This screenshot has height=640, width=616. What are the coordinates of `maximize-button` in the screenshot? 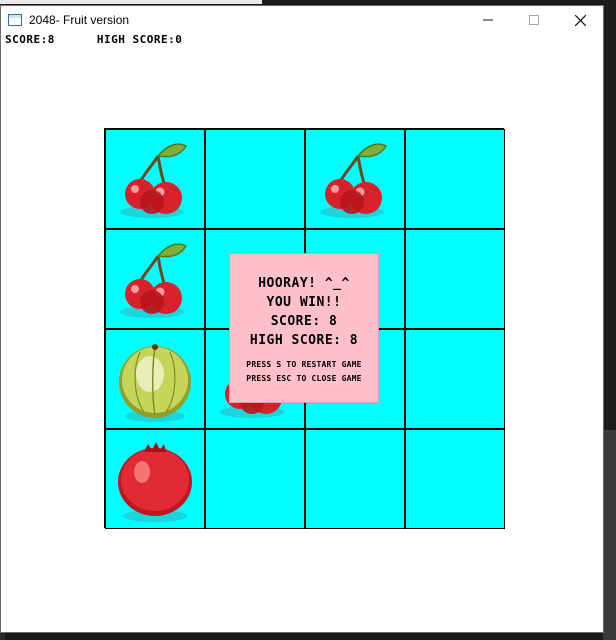 It's located at (534, 20).